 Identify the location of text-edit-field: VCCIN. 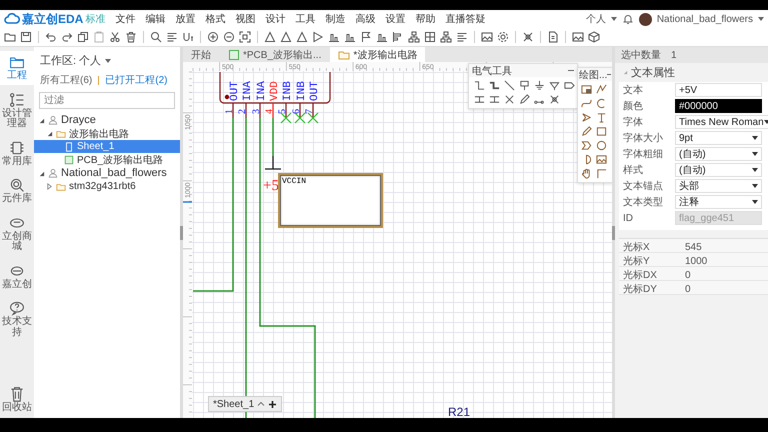
(330, 200).